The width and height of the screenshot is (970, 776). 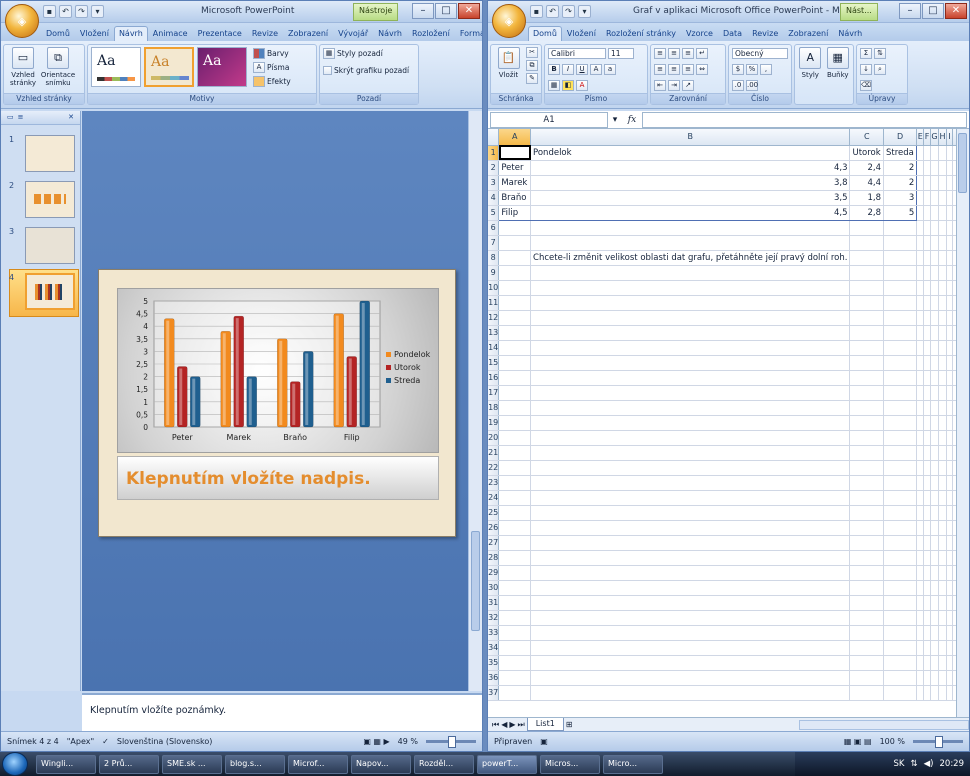 I want to click on row-header: 32, so click(x=494, y=618).